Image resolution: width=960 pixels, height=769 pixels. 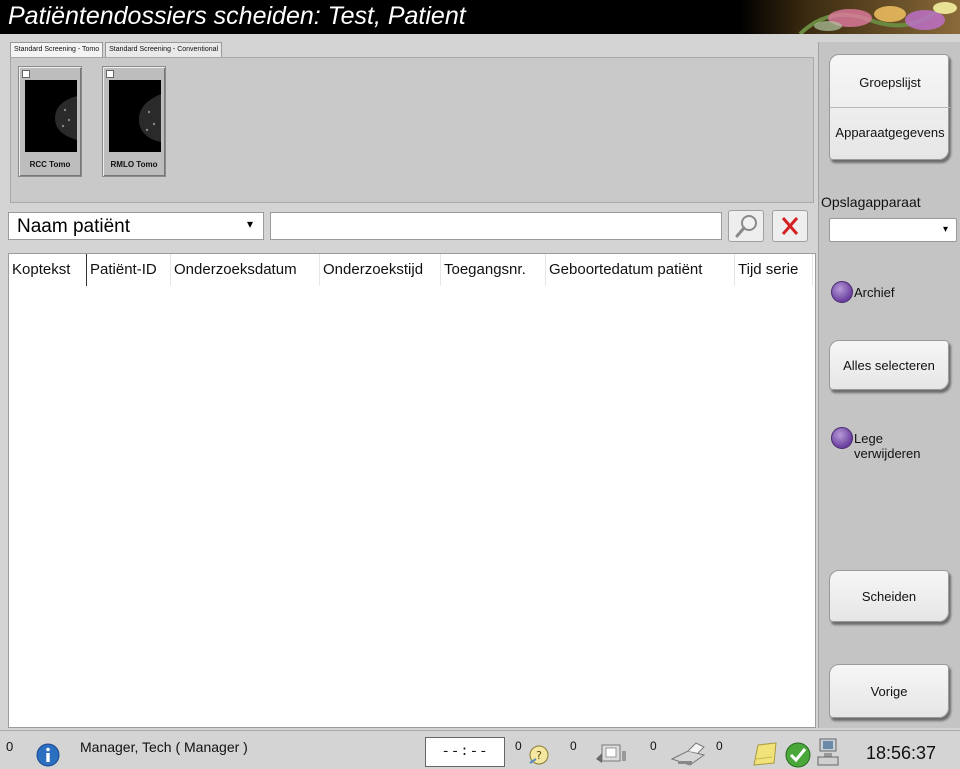 I want to click on exposure-timer: --:--, so click(x=465, y=752).